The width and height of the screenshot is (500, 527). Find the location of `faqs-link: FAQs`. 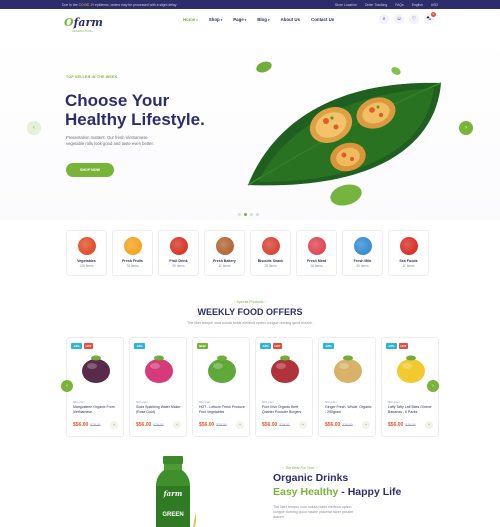

faqs-link: FAQs is located at coordinates (399, 5).